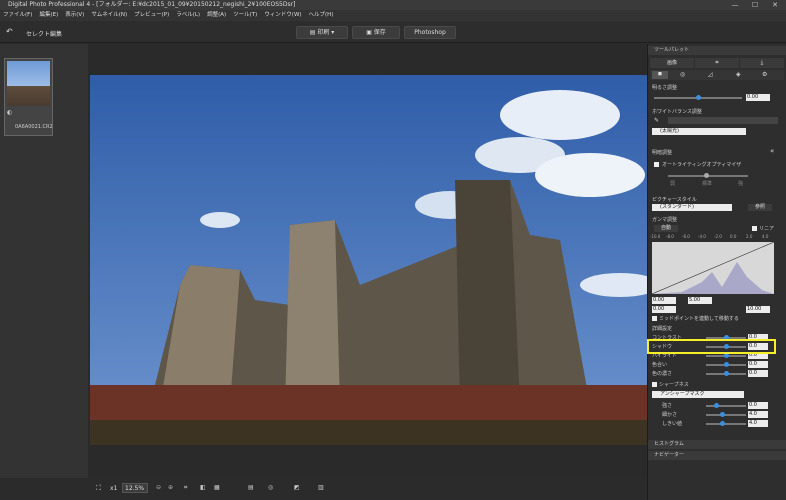 This screenshot has width=786, height=500. Describe the element at coordinates (722, 423) in the screenshot. I see `threshold-knob` at that location.